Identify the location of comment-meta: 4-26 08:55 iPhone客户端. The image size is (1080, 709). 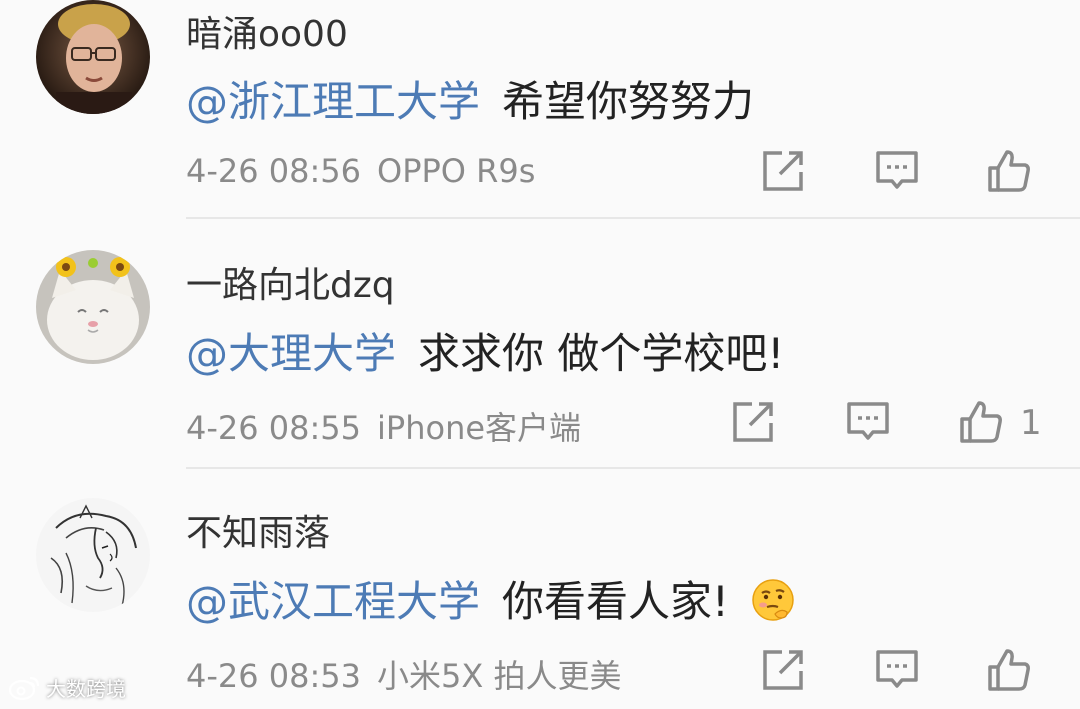
(383, 426).